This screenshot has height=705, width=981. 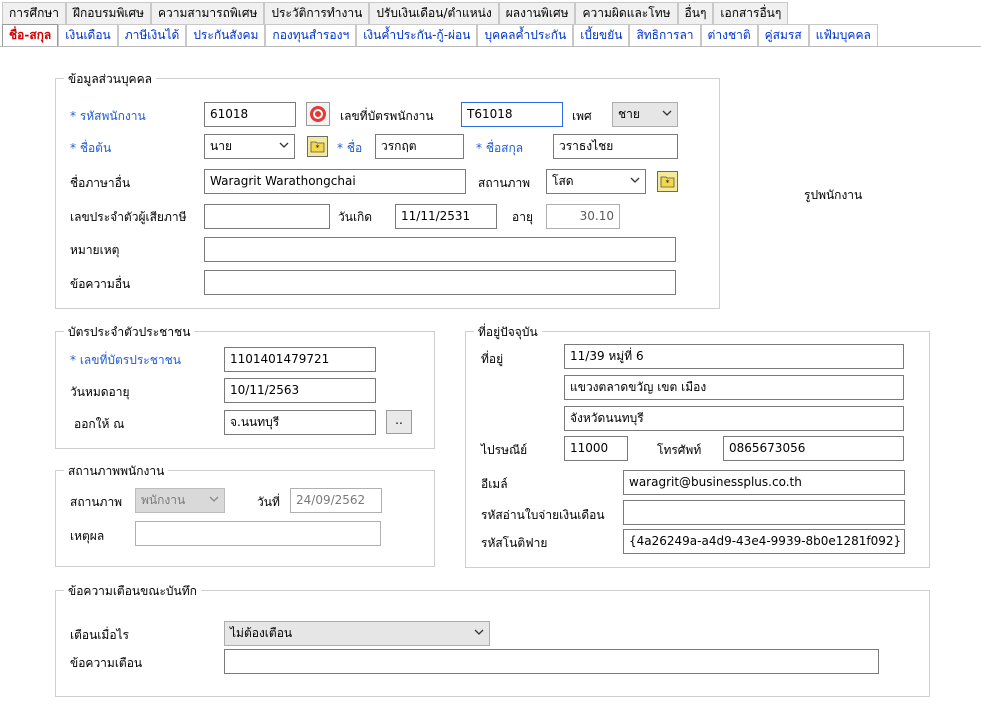 I want to click on other-msg-field, so click(x=440, y=282).